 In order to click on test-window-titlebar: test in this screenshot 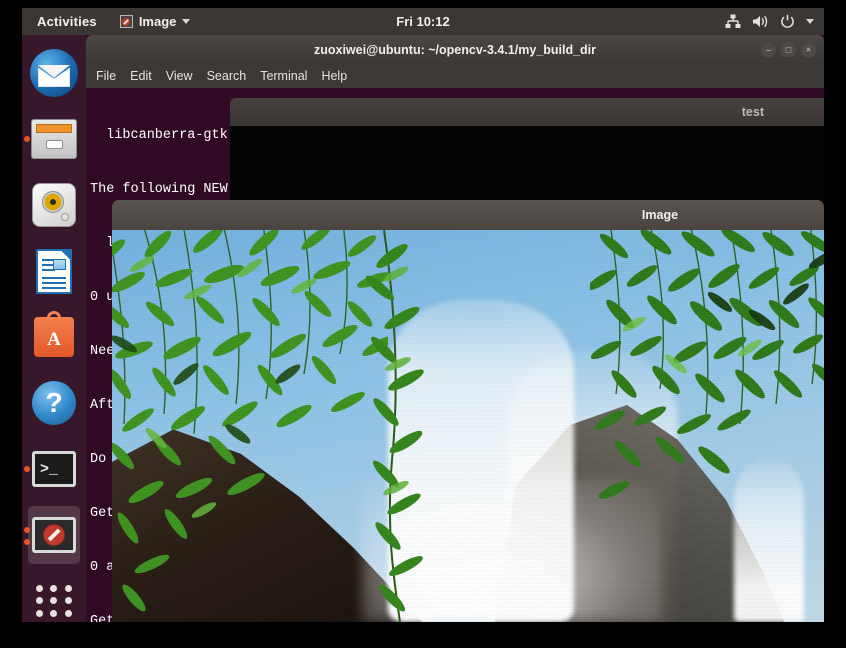, I will do `click(527, 112)`.